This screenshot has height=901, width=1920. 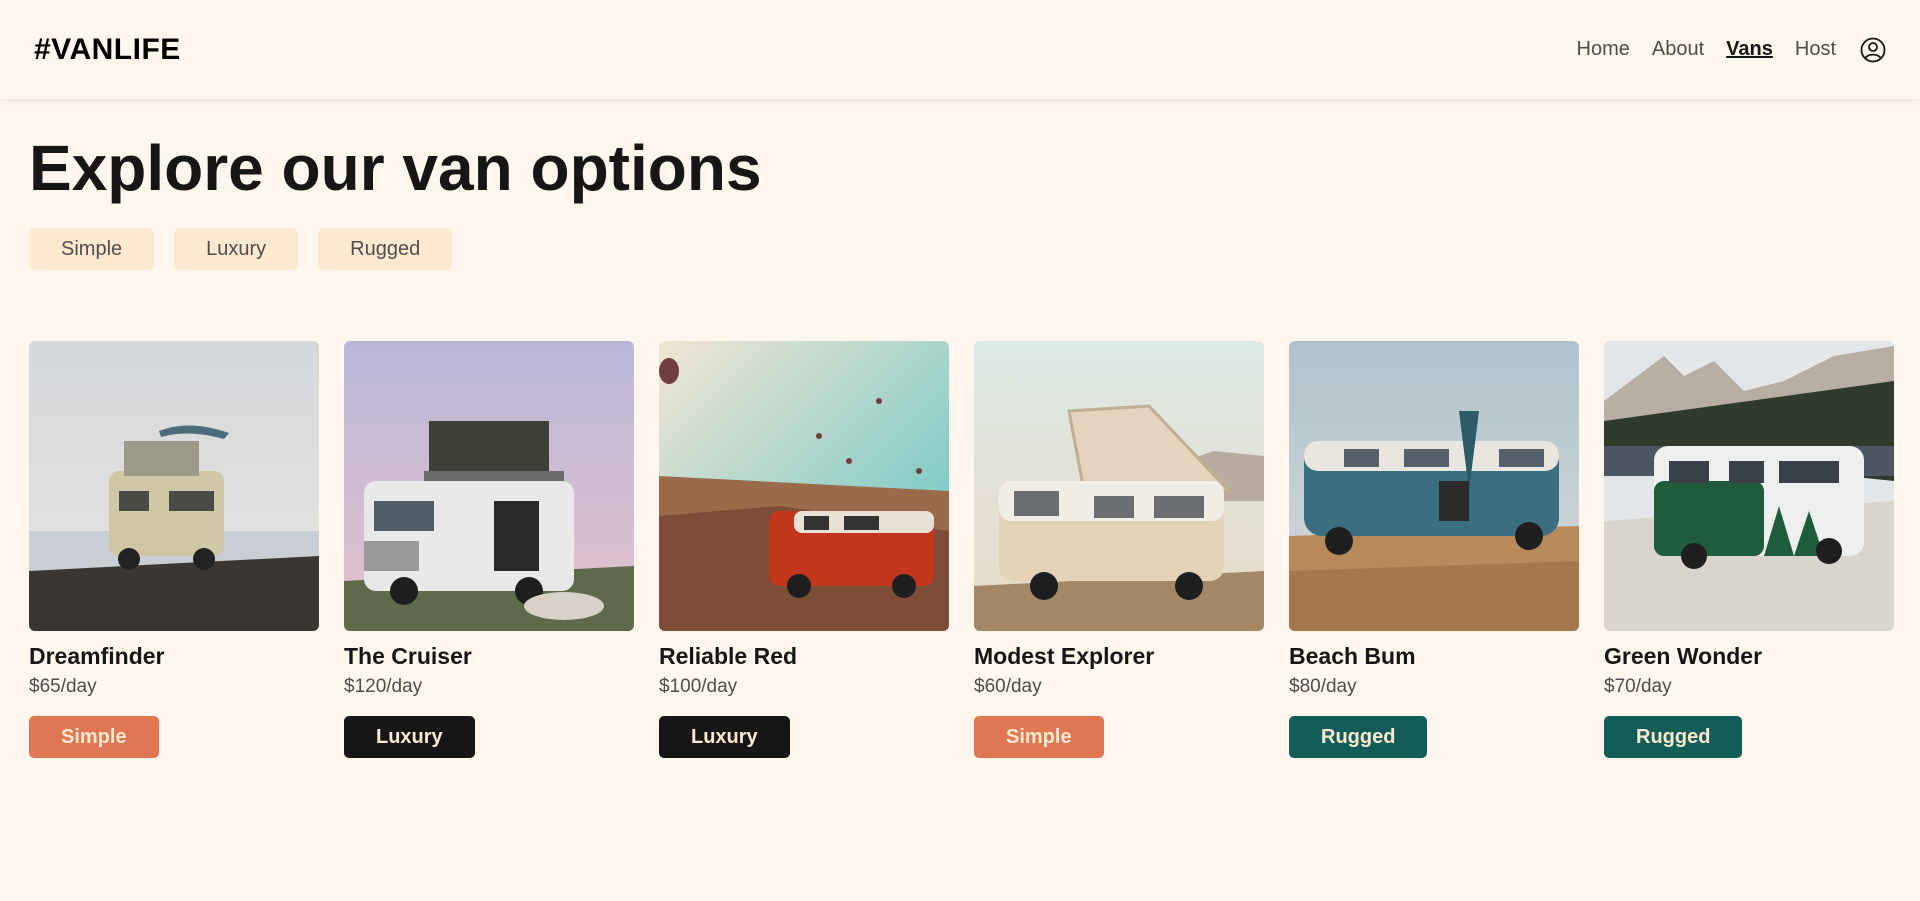 What do you see at coordinates (63, 687) in the screenshot?
I see `van-price: $65/day` at bounding box center [63, 687].